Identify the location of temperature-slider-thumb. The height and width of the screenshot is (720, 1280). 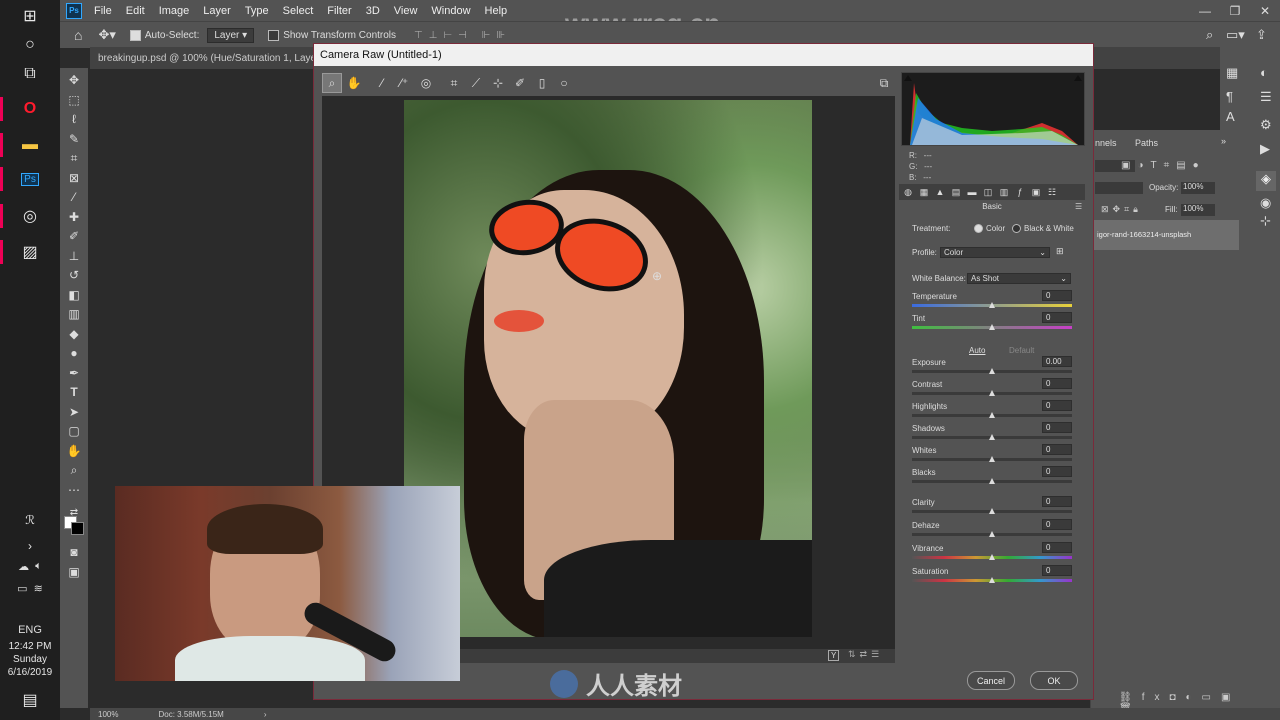
(992, 305).